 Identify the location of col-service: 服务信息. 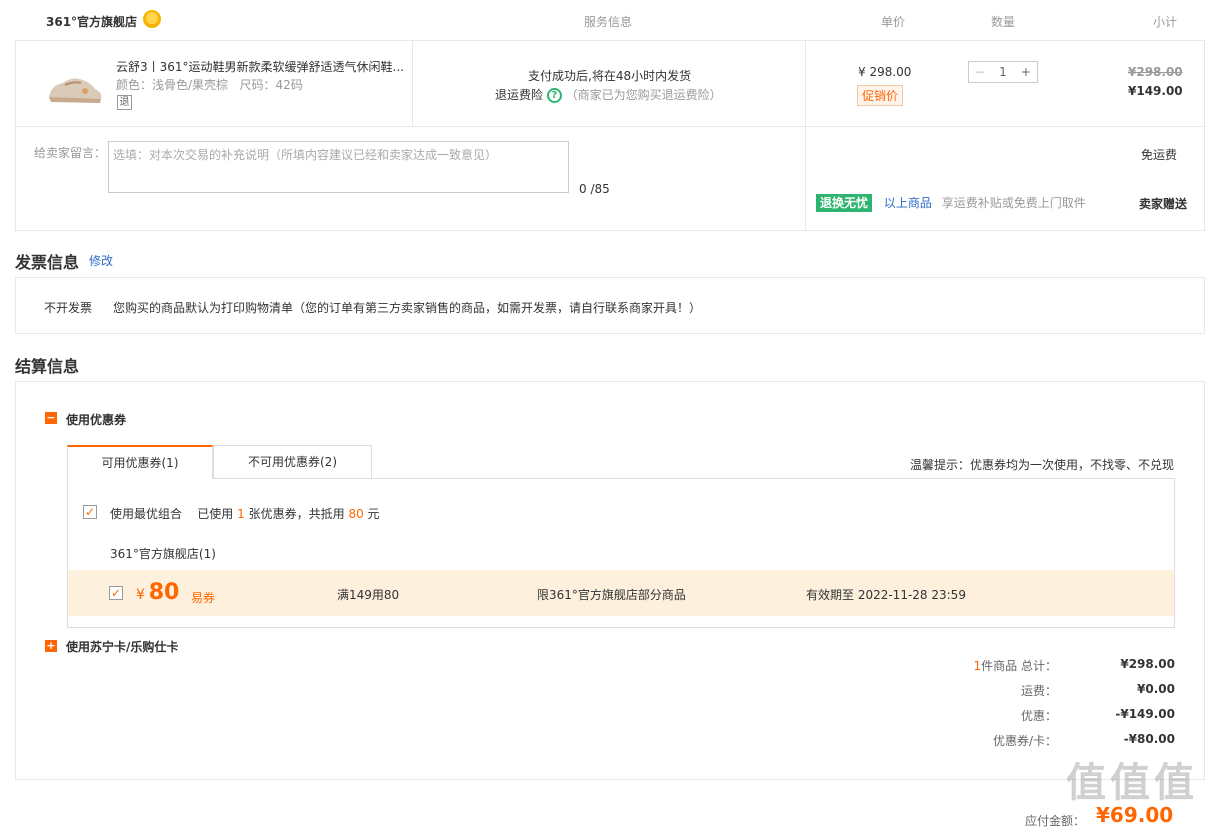
(608, 22).